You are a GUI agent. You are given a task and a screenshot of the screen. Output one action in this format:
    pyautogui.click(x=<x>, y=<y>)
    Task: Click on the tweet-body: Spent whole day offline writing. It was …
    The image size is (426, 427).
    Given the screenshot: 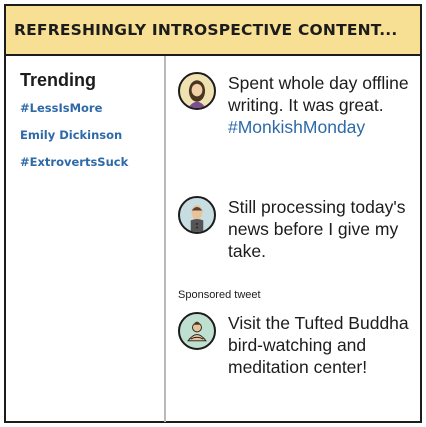 What is the action you would take?
    pyautogui.click(x=318, y=94)
    